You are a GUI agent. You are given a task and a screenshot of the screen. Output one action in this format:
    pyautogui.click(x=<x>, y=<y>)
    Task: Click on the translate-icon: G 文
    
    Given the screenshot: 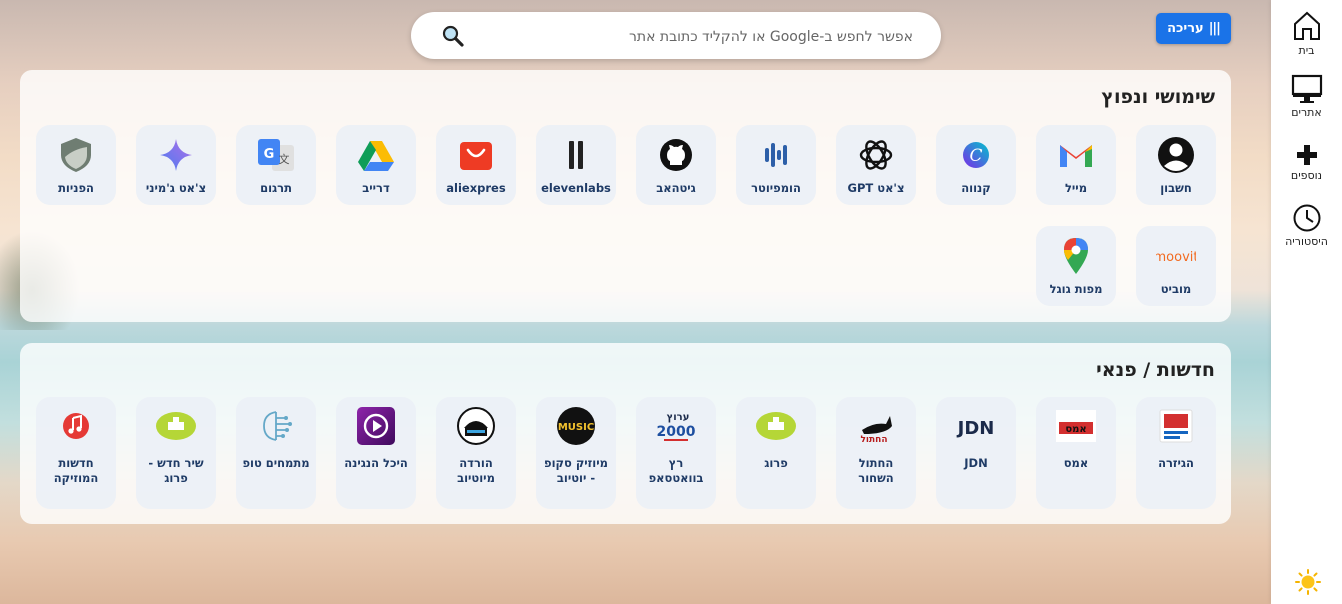 What is the action you would take?
    pyautogui.click(x=276, y=155)
    